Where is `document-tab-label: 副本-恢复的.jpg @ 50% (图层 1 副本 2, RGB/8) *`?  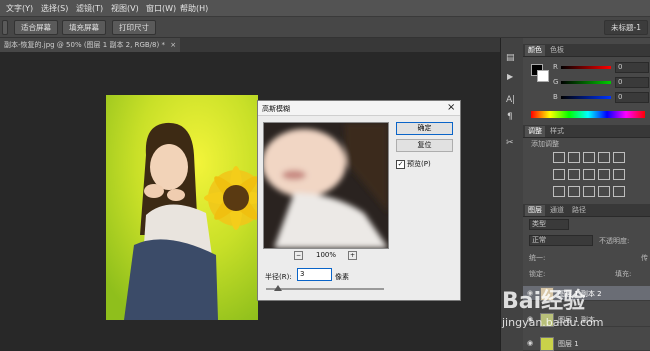 document-tab-label: 副本-恢复的.jpg @ 50% (图层 1 副本 2, RGB/8) * is located at coordinates (84, 45).